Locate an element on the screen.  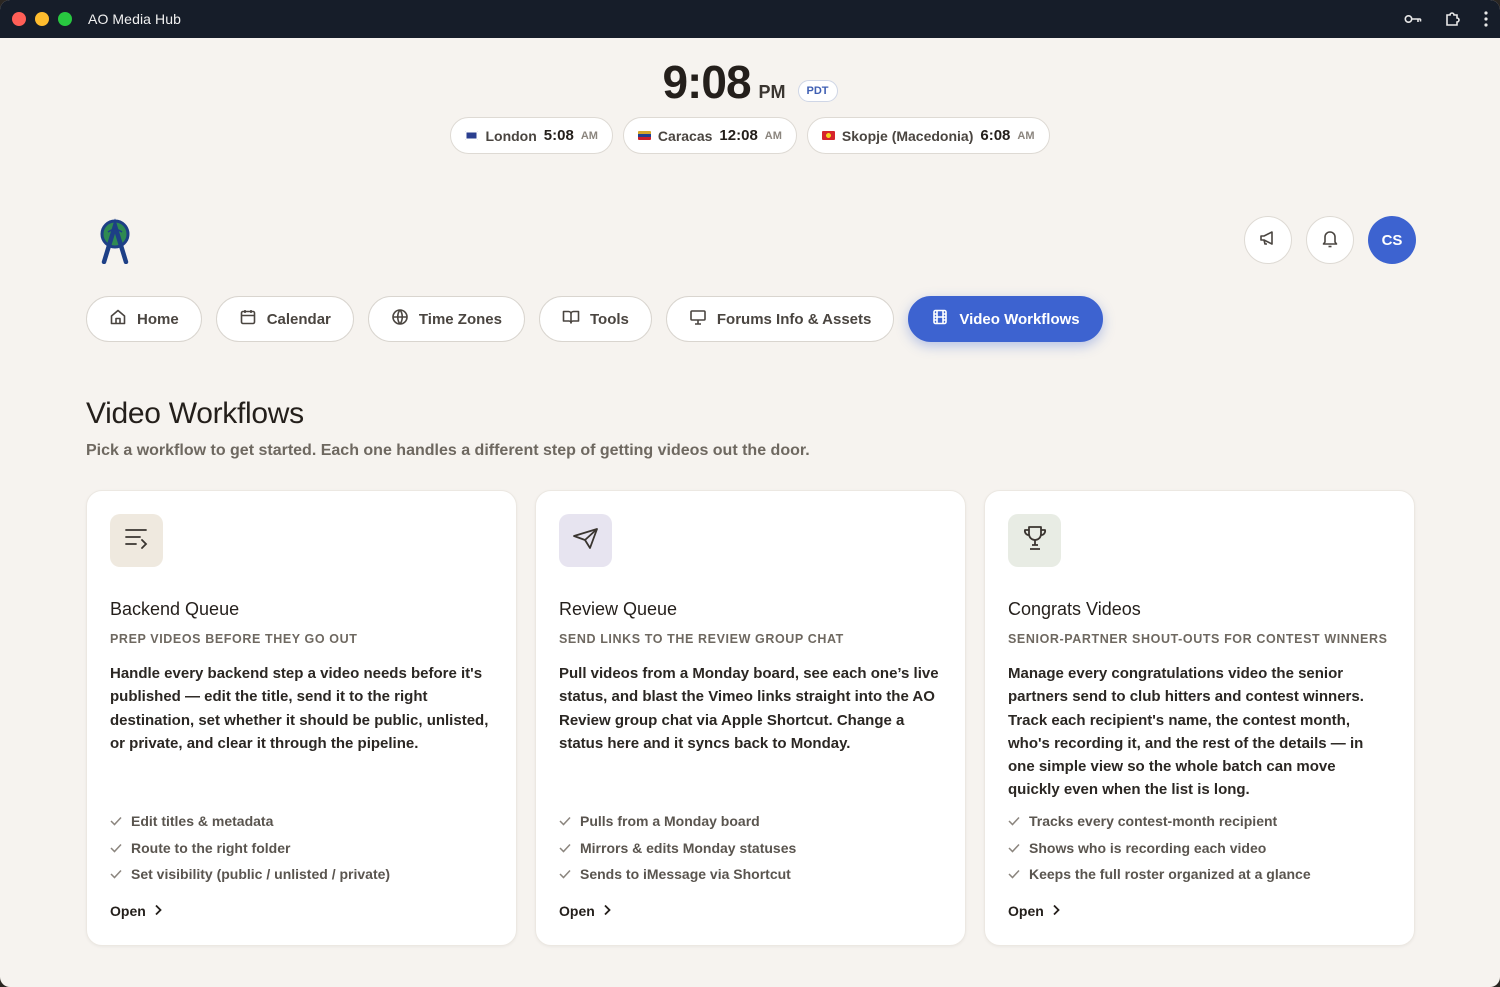
key-icon is located at coordinates (1413, 19).